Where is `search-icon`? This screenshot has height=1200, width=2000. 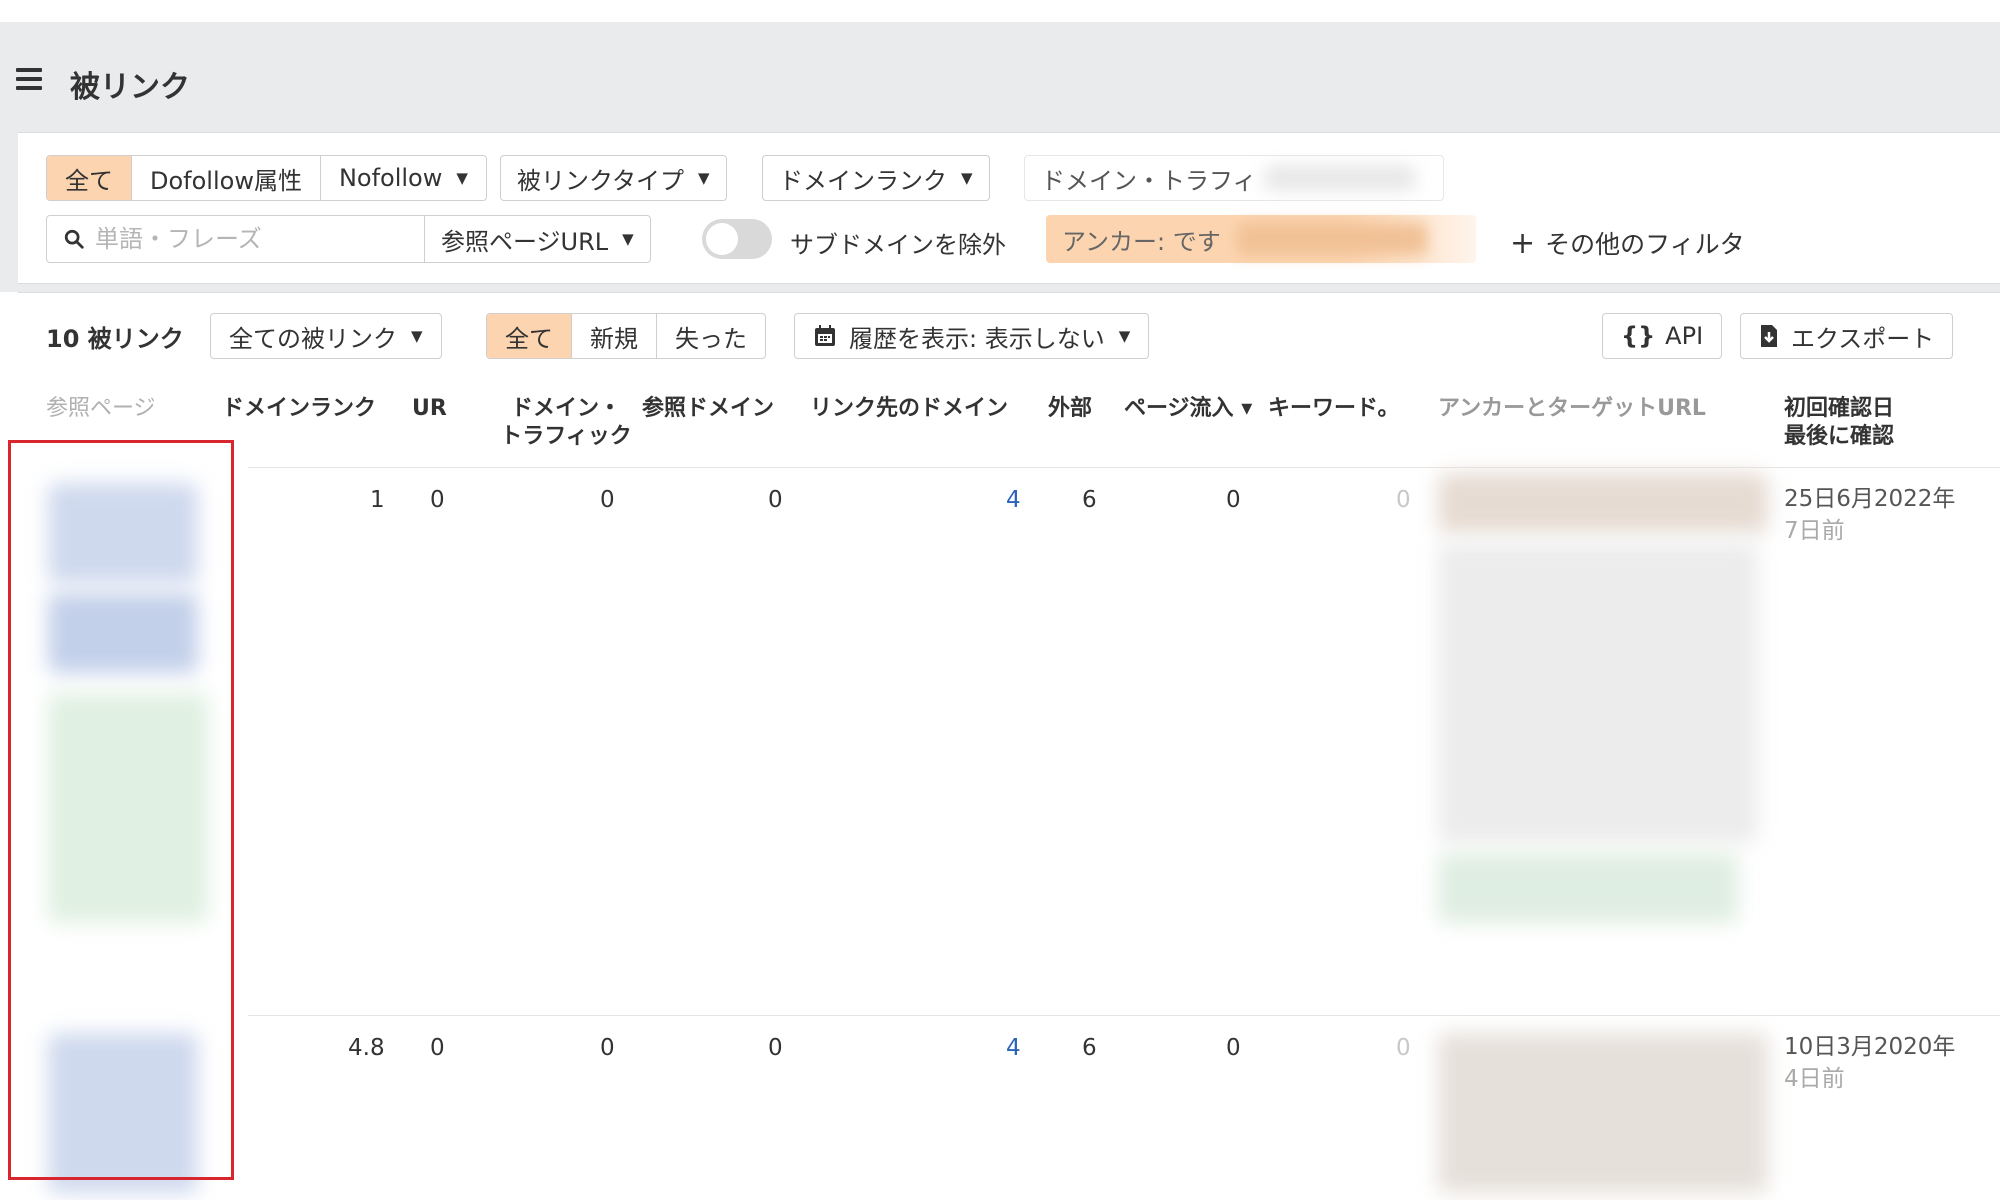
search-icon is located at coordinates (74, 239).